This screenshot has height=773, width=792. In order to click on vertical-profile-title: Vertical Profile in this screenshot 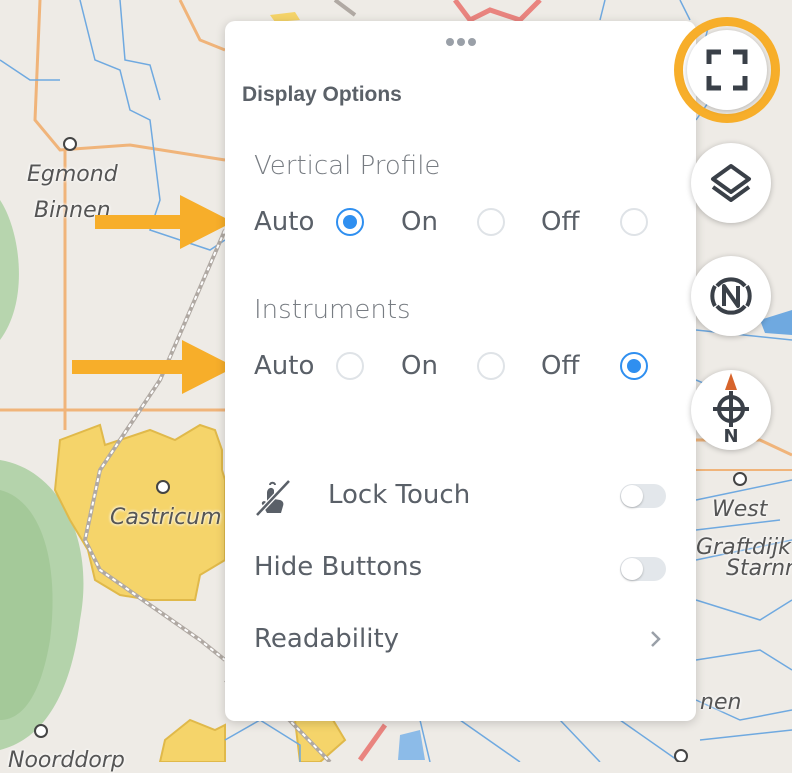, I will do `click(347, 166)`.